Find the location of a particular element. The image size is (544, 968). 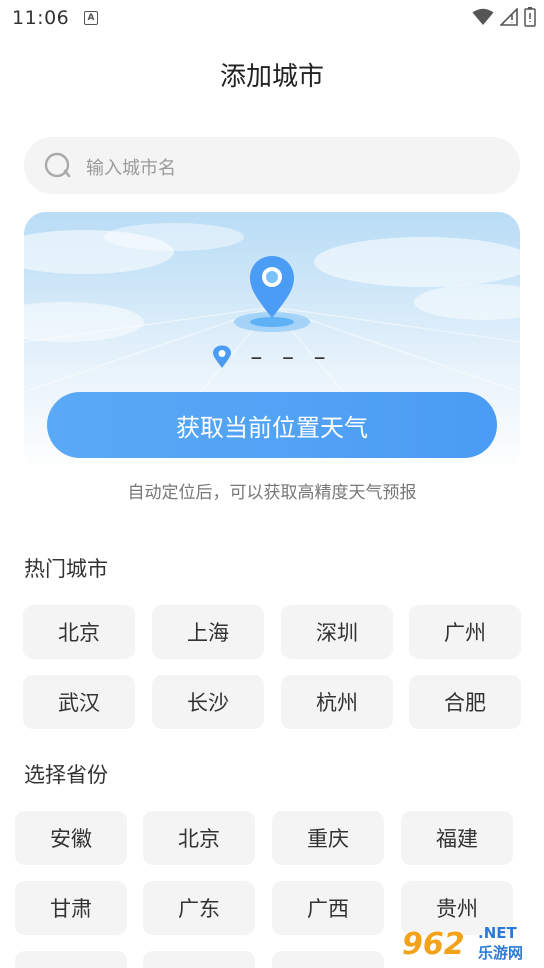

province-chip: 广东 is located at coordinates (199, 908).